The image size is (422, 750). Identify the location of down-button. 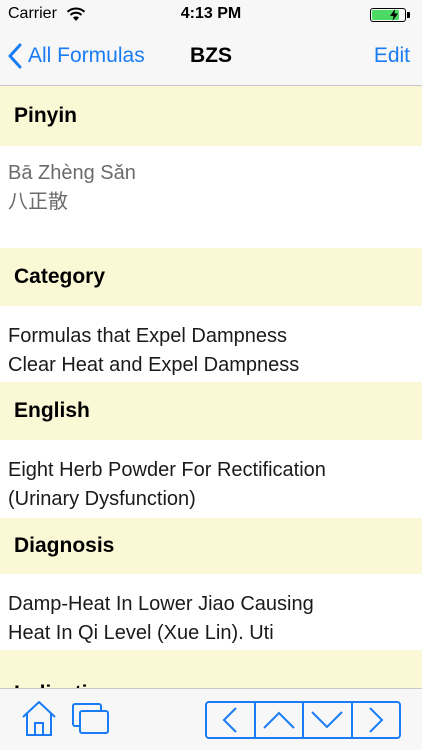
(326, 720).